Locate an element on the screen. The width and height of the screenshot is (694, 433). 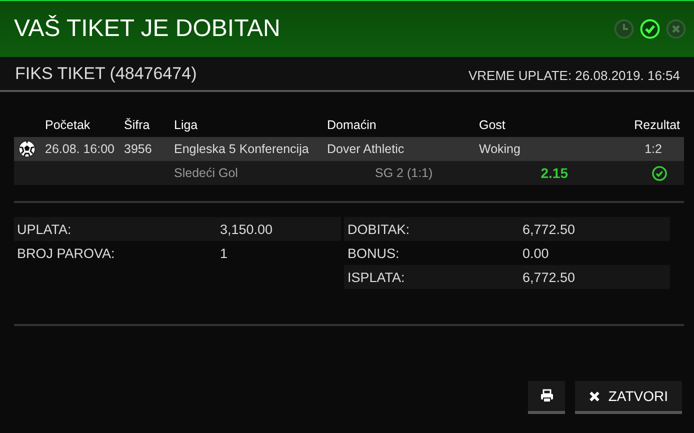
print-button is located at coordinates (547, 397).